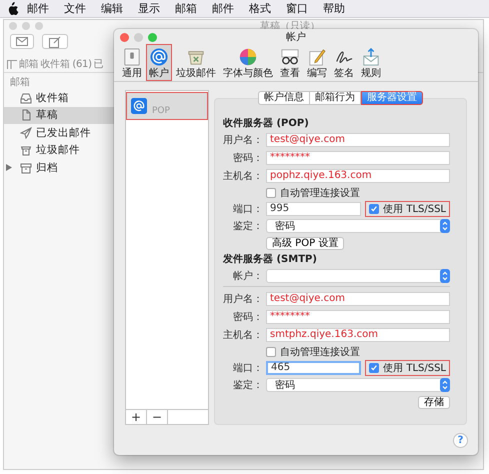 This screenshot has height=474, width=489. Describe the element at coordinates (371, 57) in the screenshot. I see `envelope-arrows-icon` at that location.